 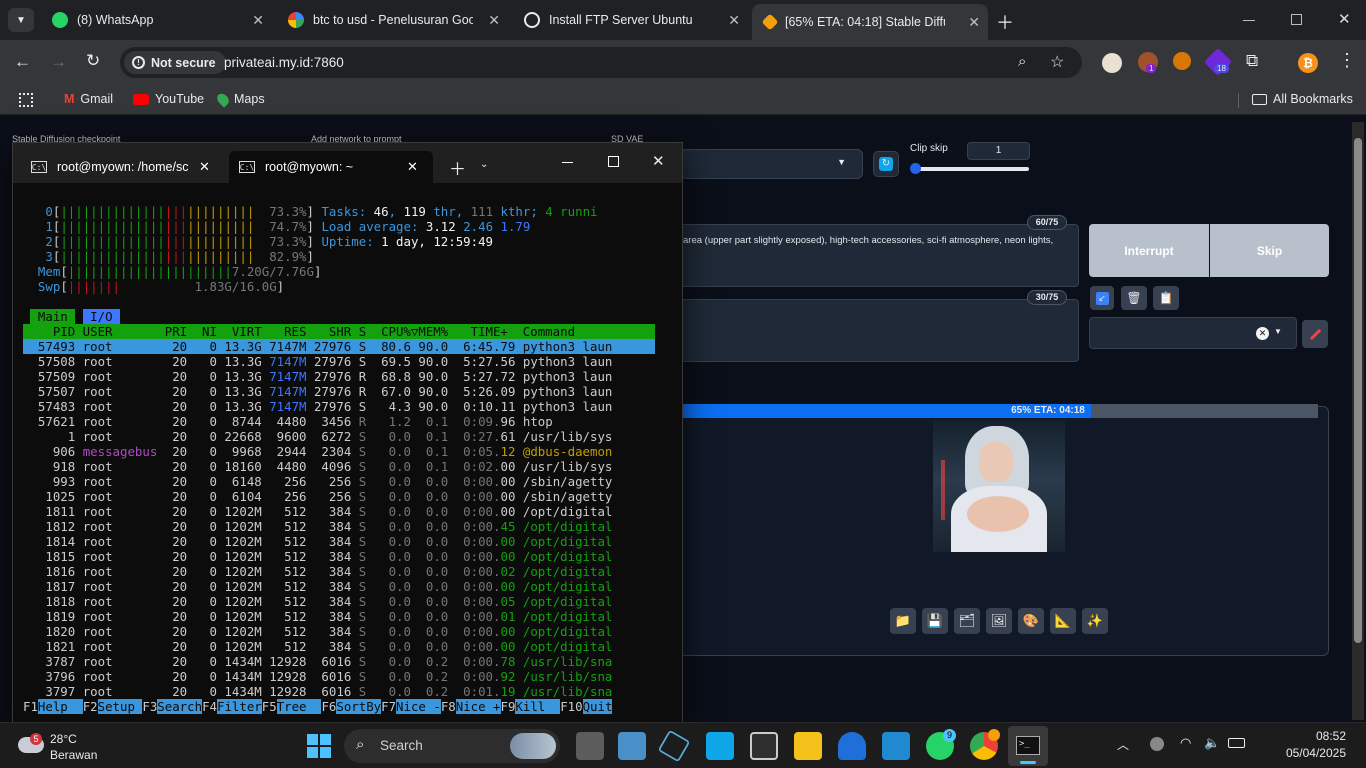 What do you see at coordinates (180, 706) in the screenshot?
I see `function-key-label: Search` at bounding box center [180, 706].